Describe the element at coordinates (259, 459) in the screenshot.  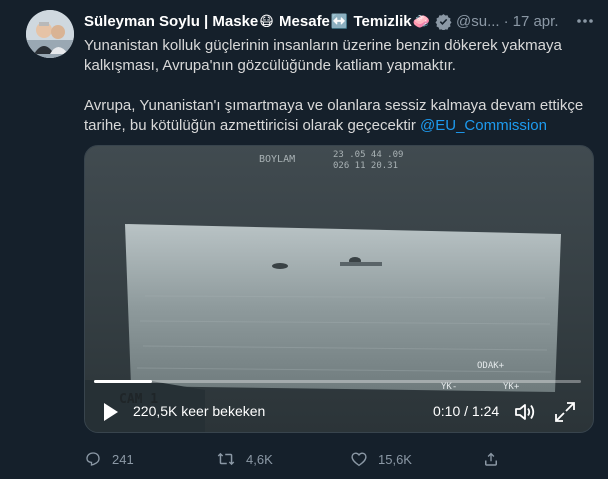
I see `retweet-count: 4,6K` at that location.